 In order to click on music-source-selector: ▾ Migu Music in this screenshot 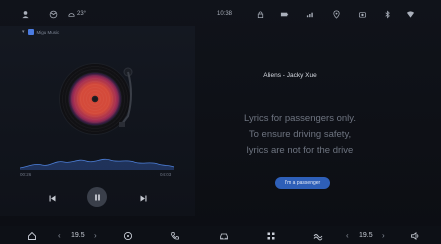, I will do `click(40, 32)`.